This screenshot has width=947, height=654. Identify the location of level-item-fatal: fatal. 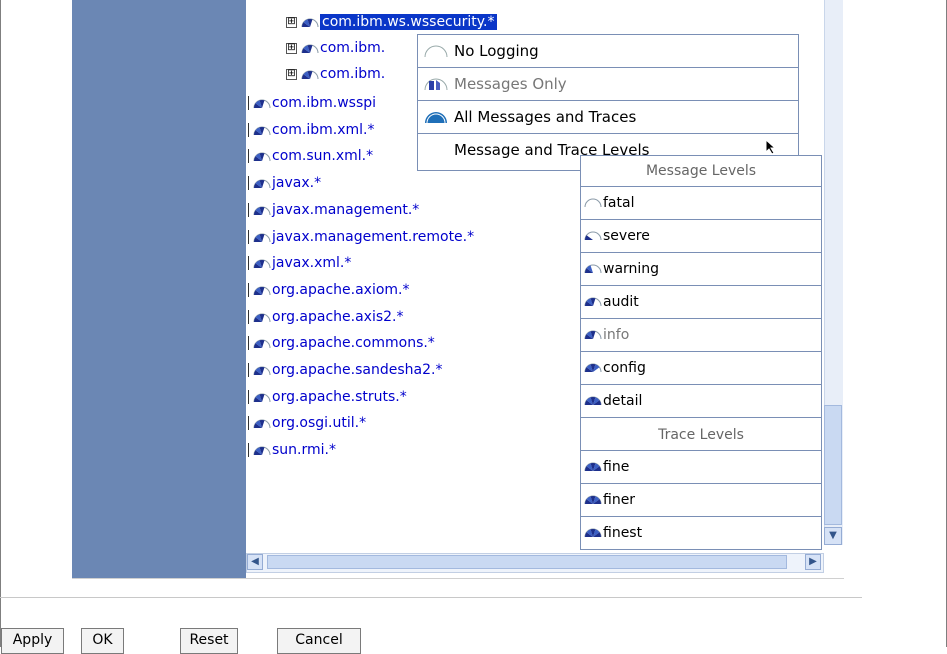
(701, 203).